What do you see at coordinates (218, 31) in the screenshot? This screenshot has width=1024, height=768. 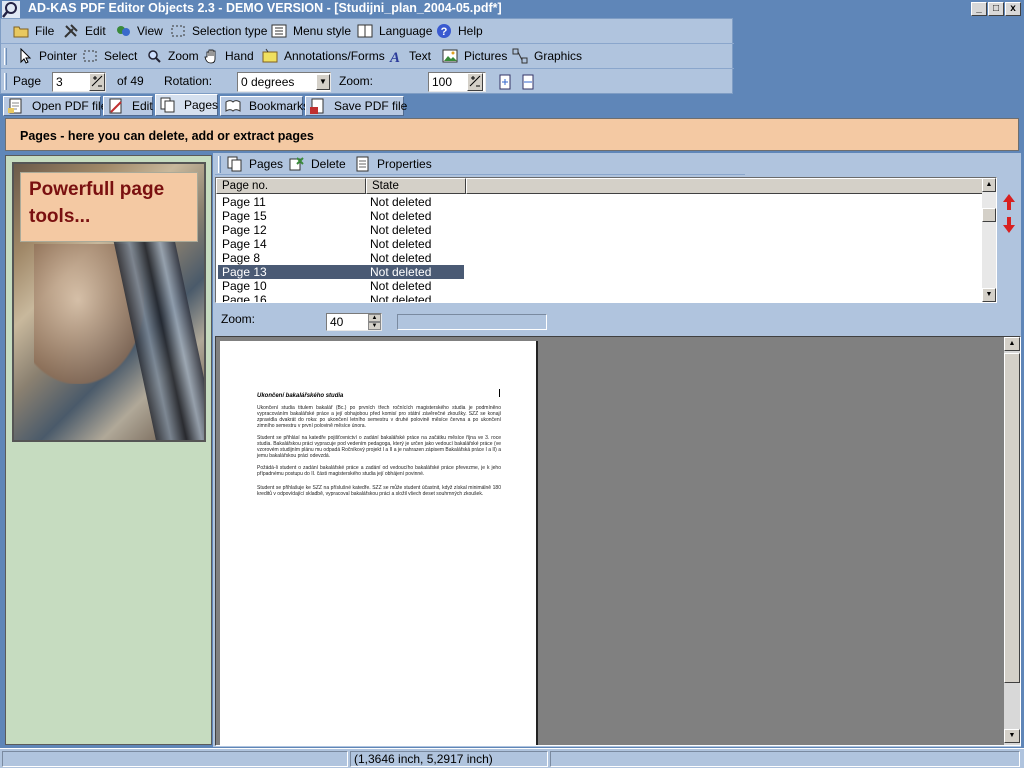 I see `menu-selection-type: Selection type` at bounding box center [218, 31].